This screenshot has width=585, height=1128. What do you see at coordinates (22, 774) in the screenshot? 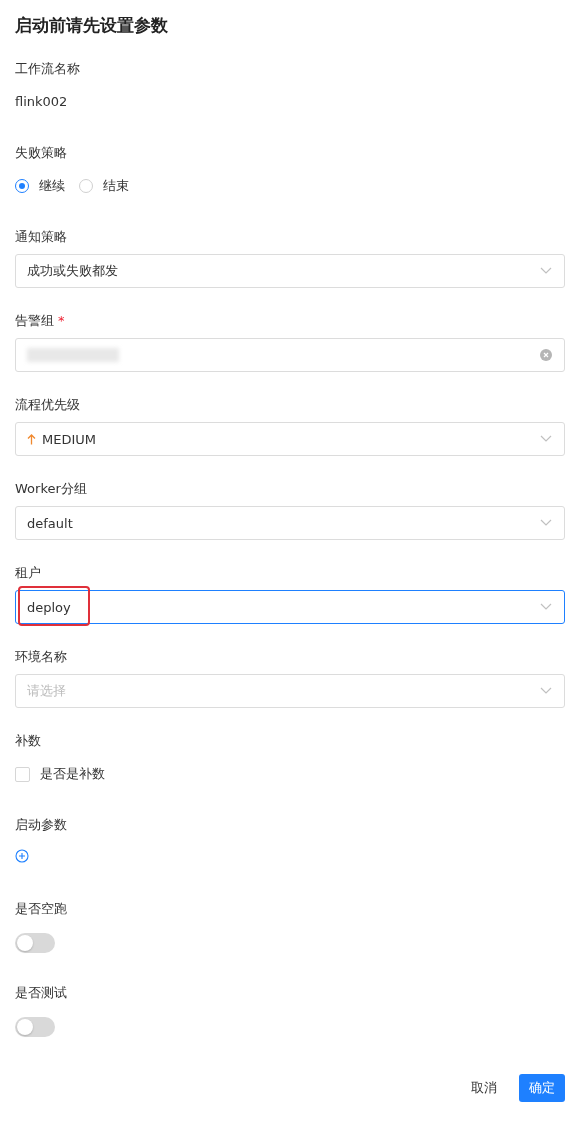
I see `checkbox` at bounding box center [22, 774].